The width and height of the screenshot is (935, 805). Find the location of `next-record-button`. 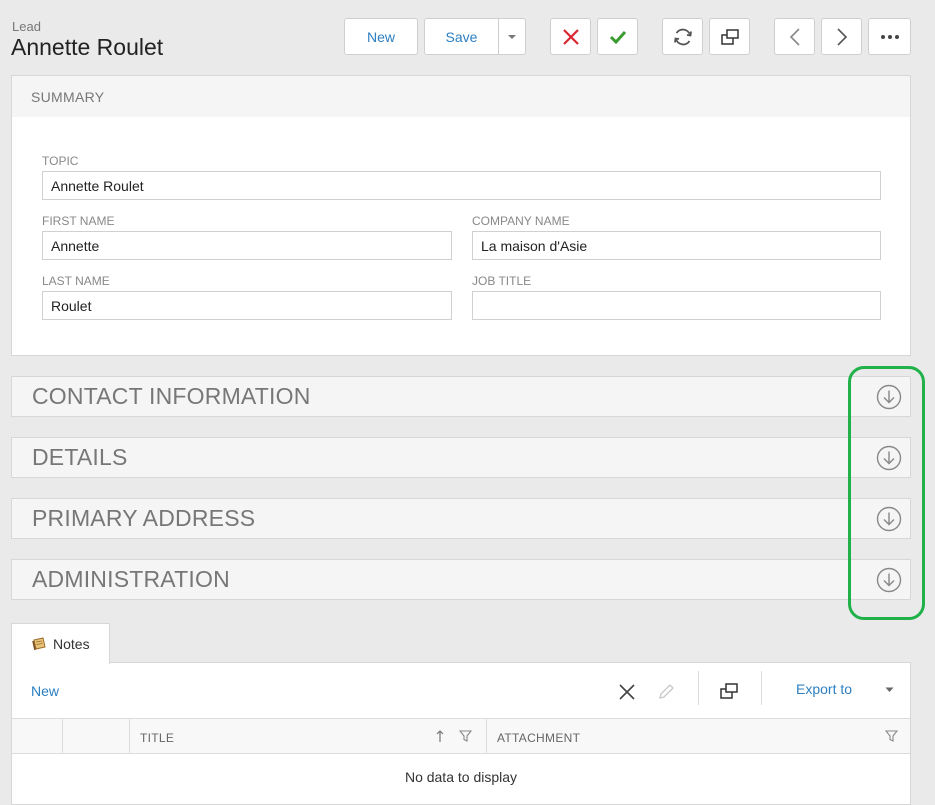

next-record-button is located at coordinates (841, 36).